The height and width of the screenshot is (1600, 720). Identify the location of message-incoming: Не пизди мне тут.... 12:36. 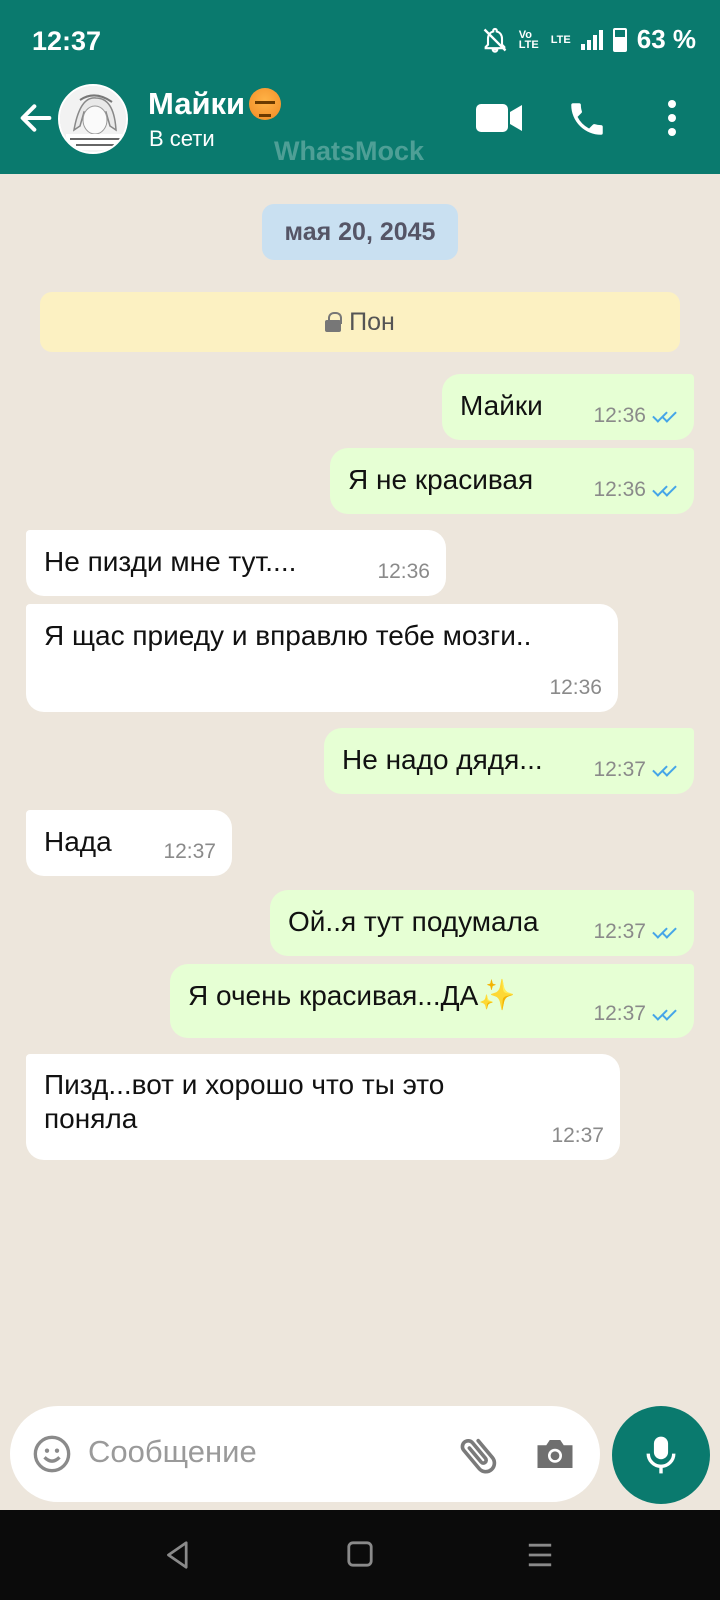
(236, 563).